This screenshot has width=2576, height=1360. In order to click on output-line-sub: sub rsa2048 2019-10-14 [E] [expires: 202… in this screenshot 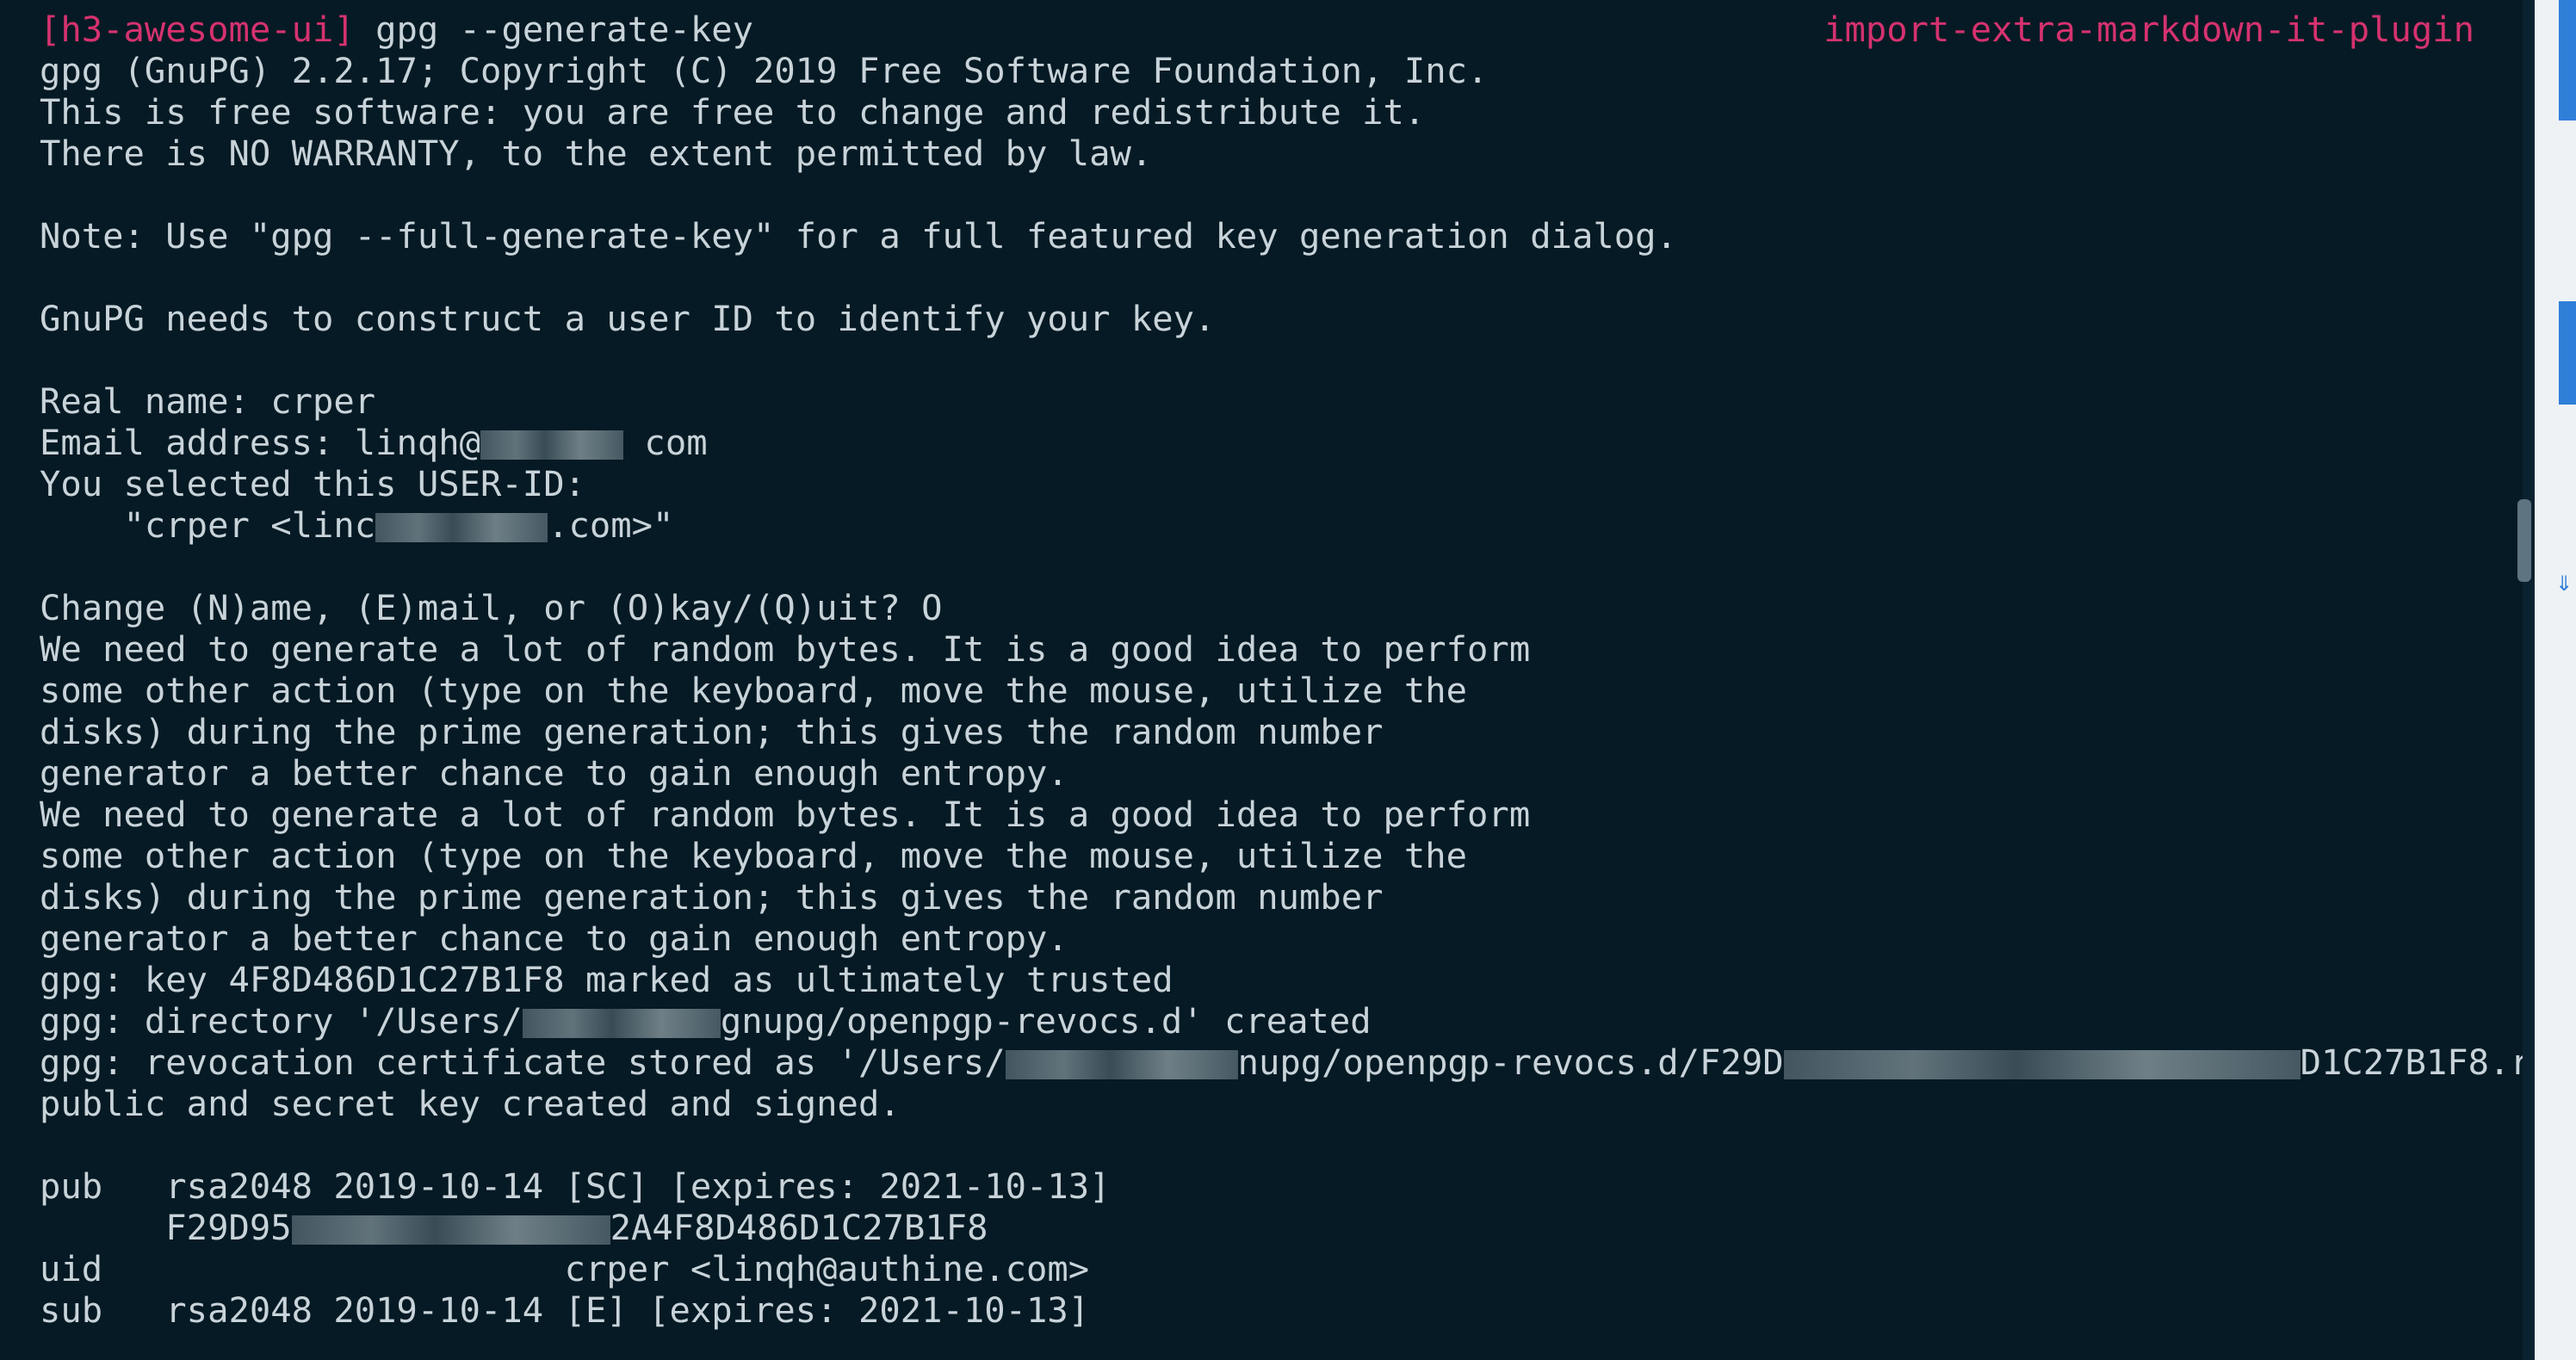, I will do `click(565, 1310)`.